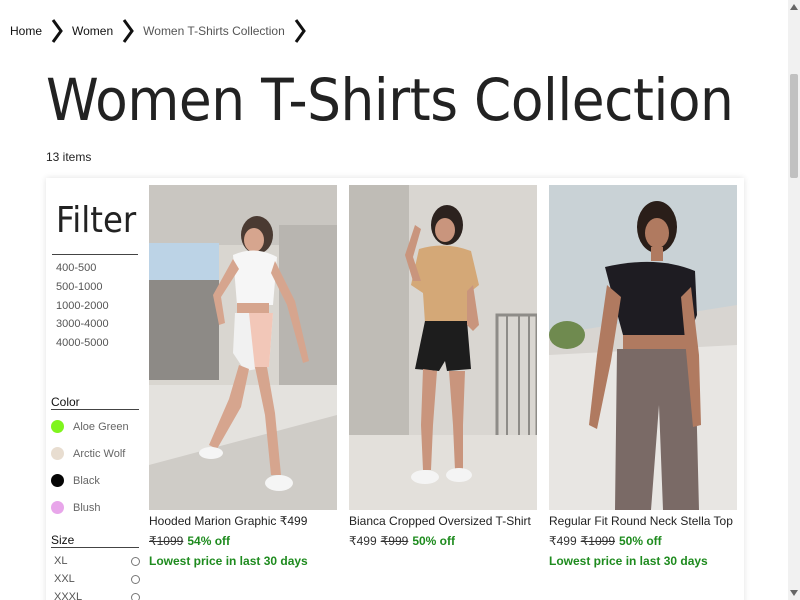 The height and width of the screenshot is (600, 800). Describe the element at coordinates (92, 31) in the screenshot. I see `breadcrumb-women: Women` at that location.